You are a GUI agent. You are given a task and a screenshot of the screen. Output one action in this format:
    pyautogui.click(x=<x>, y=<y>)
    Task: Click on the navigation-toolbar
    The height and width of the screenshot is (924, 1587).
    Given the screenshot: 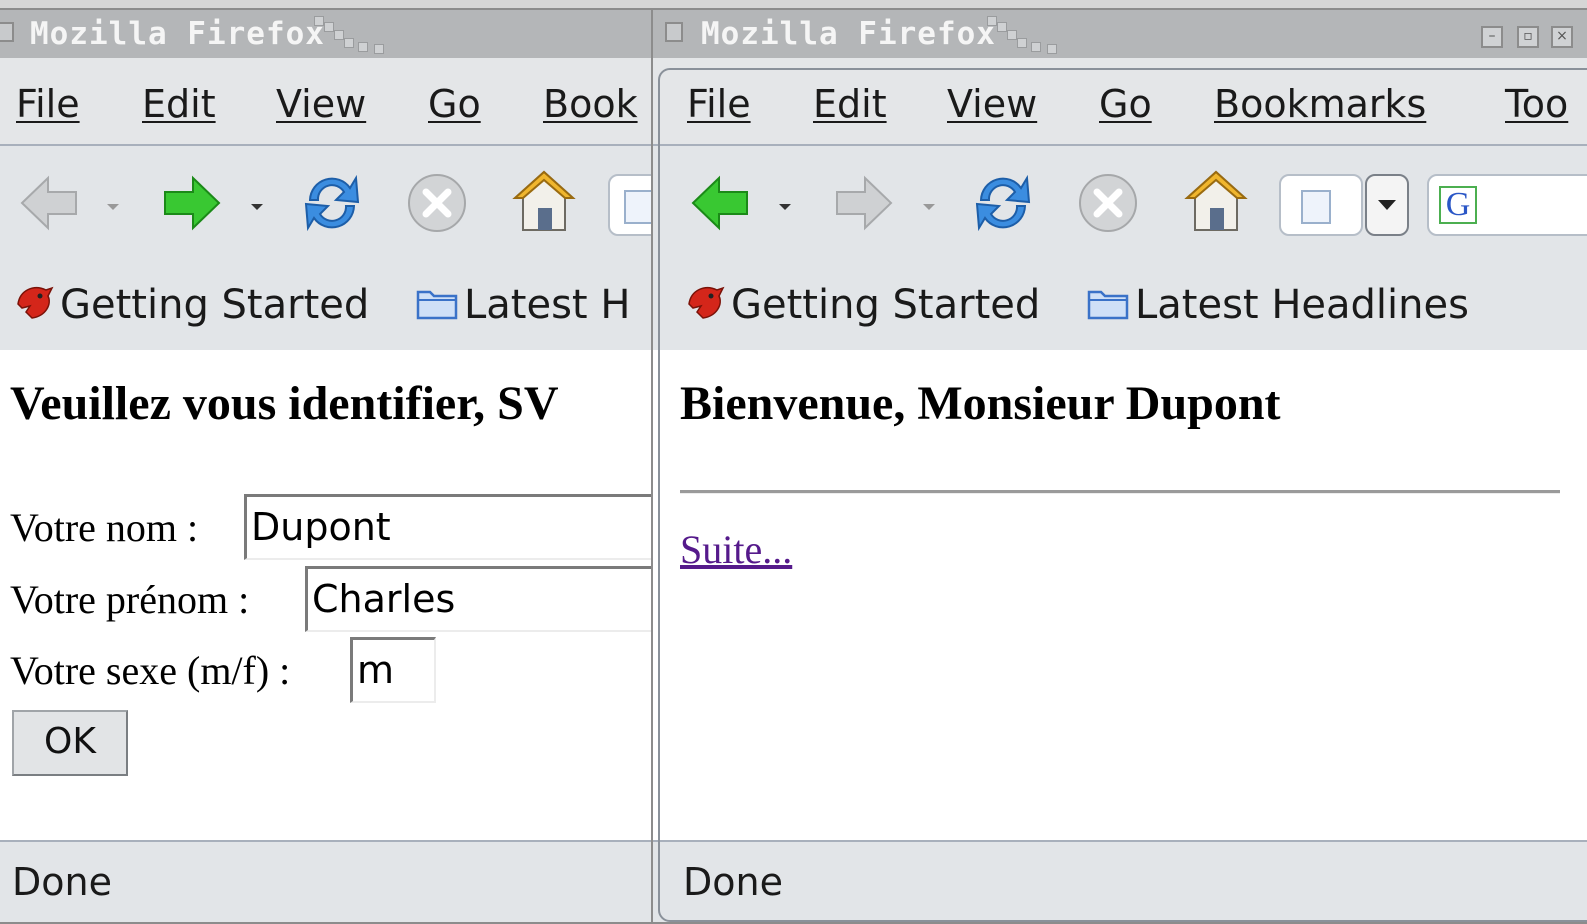 What is the action you would take?
    pyautogui.click(x=327, y=202)
    